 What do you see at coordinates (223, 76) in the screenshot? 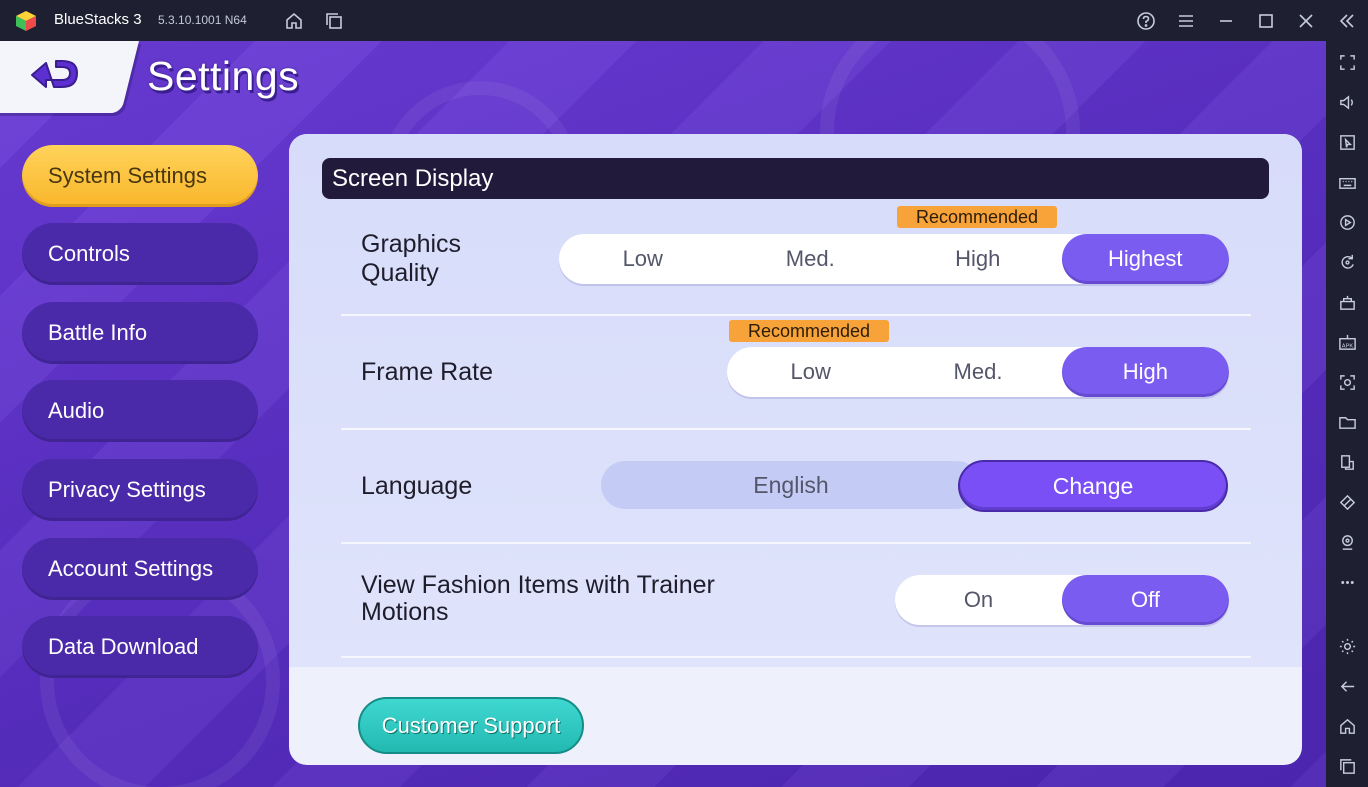
I see `page-title: Settings` at bounding box center [223, 76].